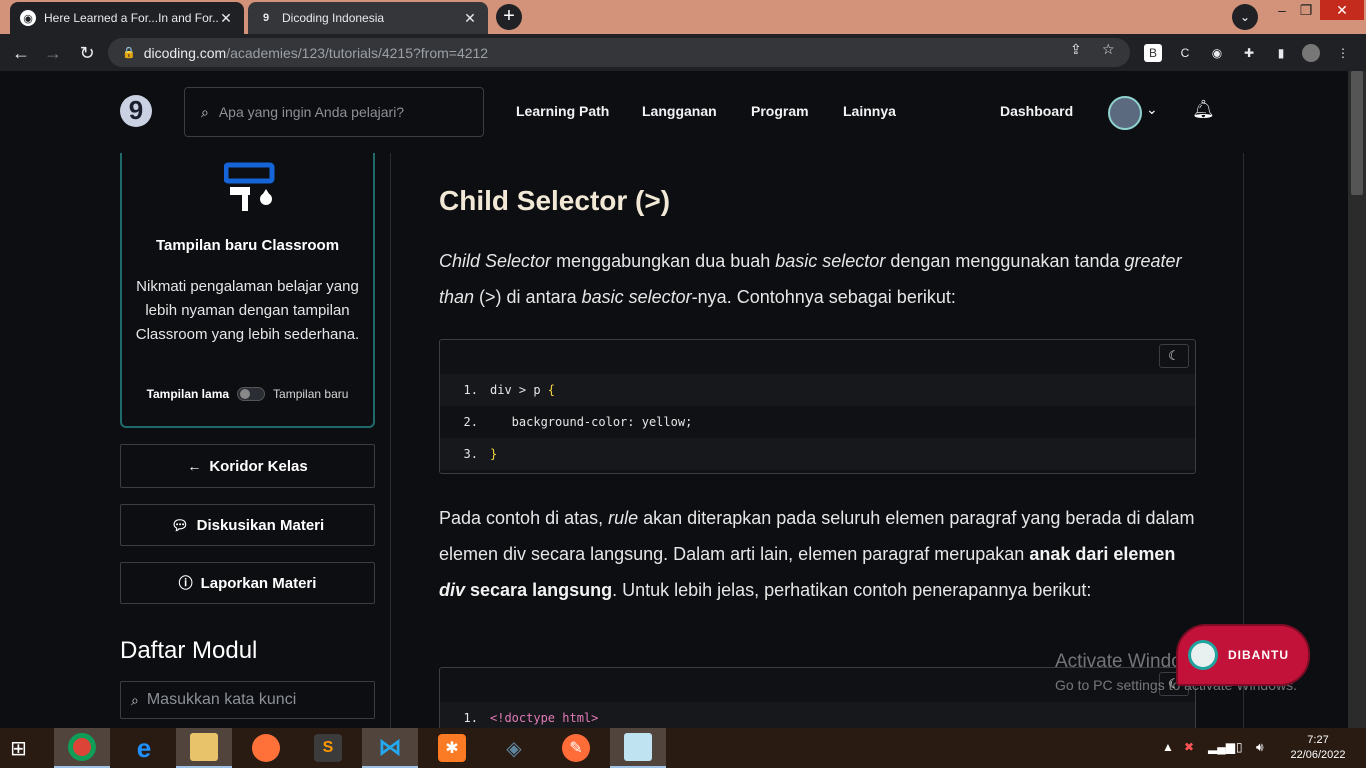  What do you see at coordinates (679, 111) in the screenshot?
I see `nav-langganan: Langganan` at bounding box center [679, 111].